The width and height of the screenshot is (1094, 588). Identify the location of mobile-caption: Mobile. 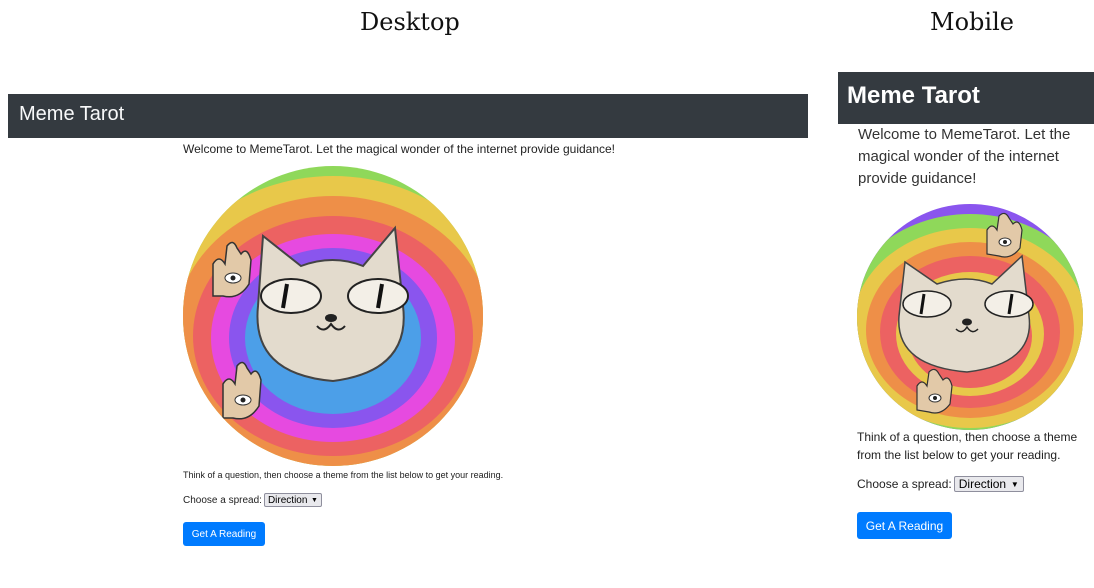
(972, 22).